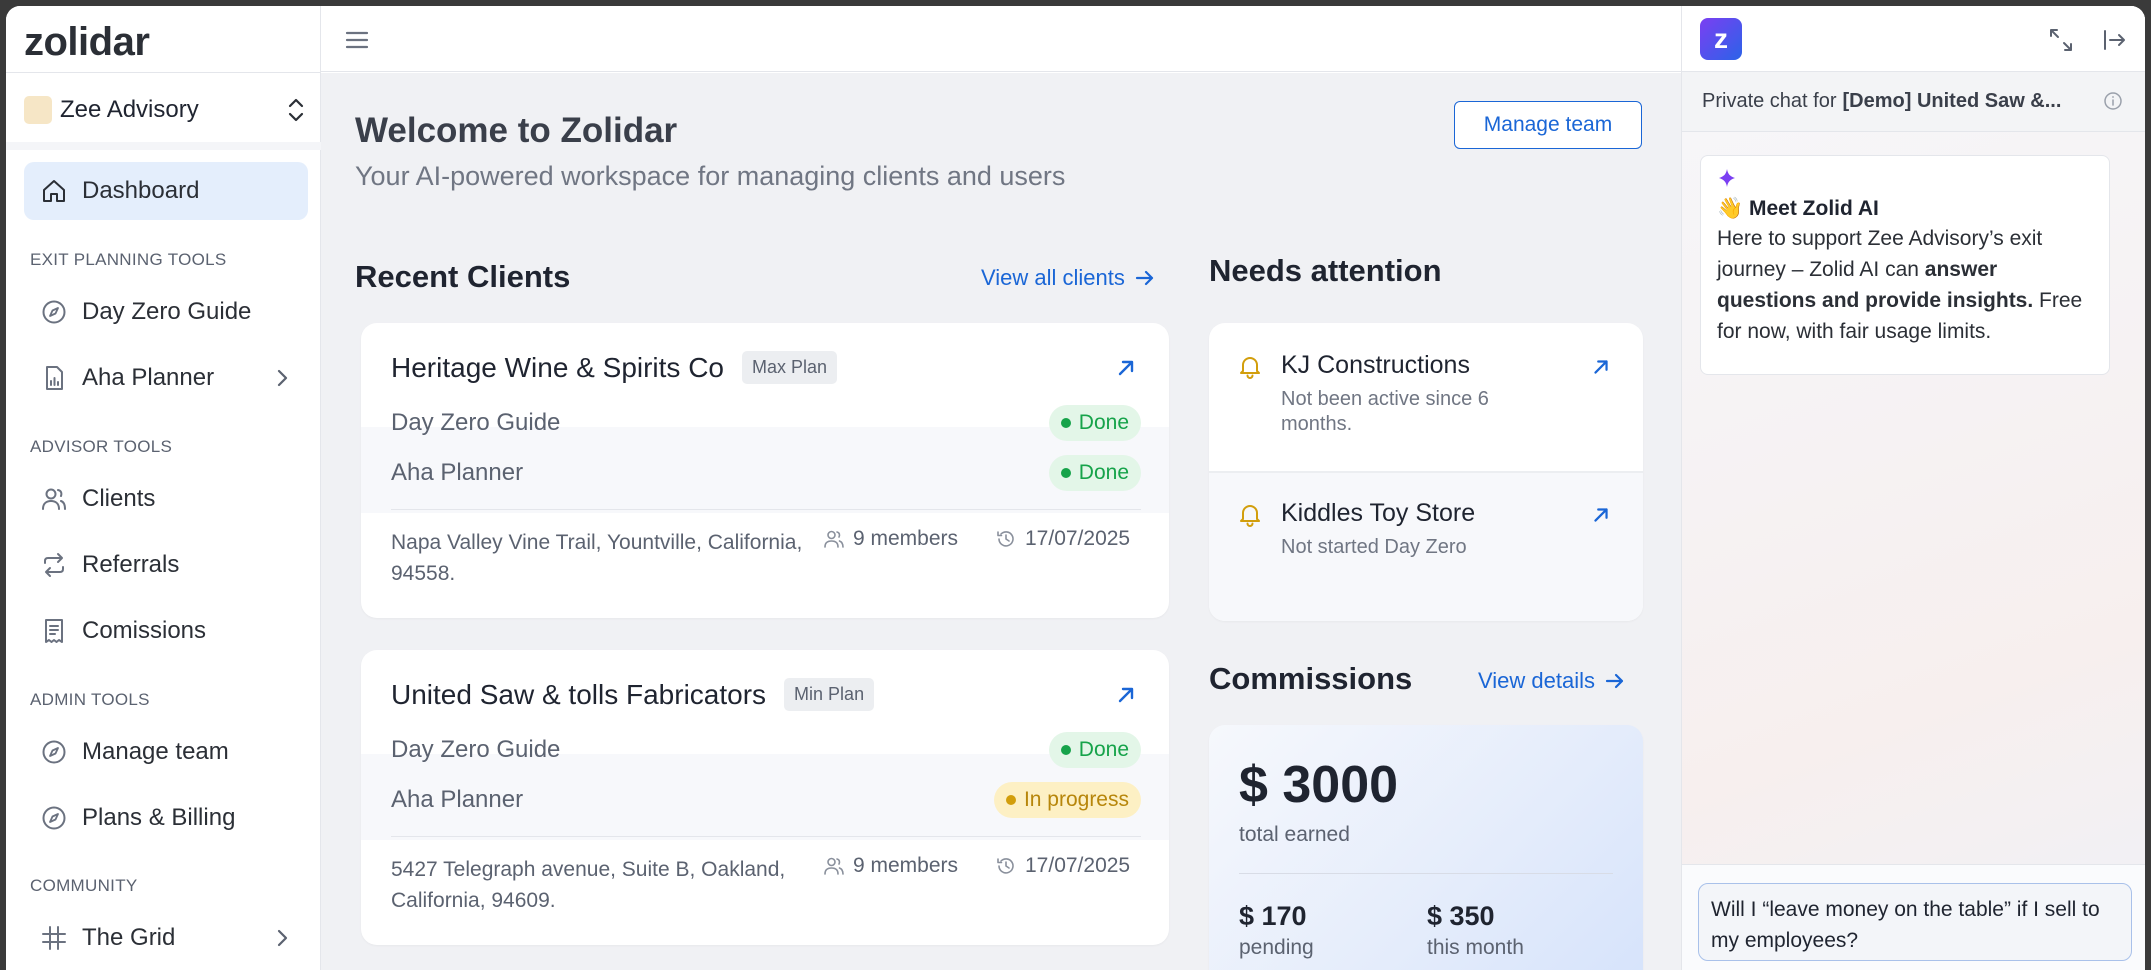 This screenshot has width=2151, height=970. Describe the element at coordinates (357, 40) in the screenshot. I see `menu-icon` at that location.